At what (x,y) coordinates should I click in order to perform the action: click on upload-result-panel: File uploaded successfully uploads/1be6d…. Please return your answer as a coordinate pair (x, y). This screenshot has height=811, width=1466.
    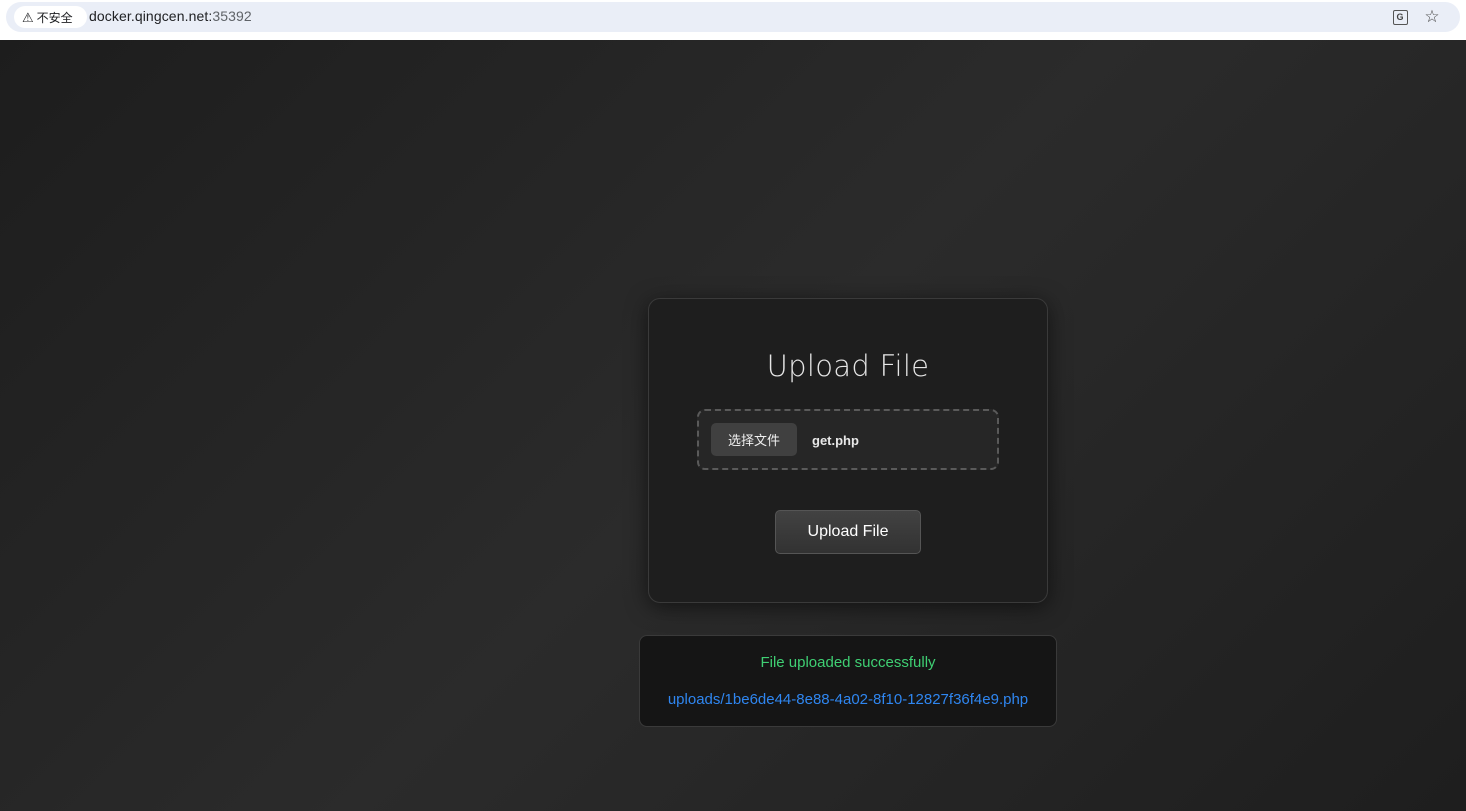
    Looking at the image, I should click on (848, 681).